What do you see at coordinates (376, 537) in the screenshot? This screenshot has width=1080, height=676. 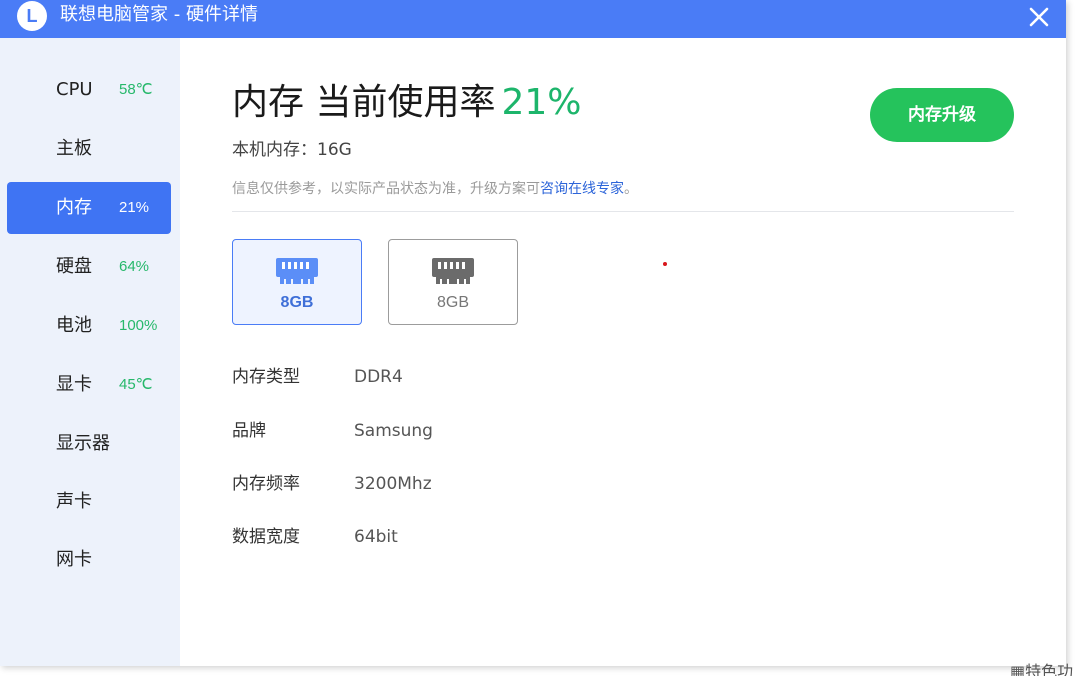 I see `spec-value: 64bit` at bounding box center [376, 537].